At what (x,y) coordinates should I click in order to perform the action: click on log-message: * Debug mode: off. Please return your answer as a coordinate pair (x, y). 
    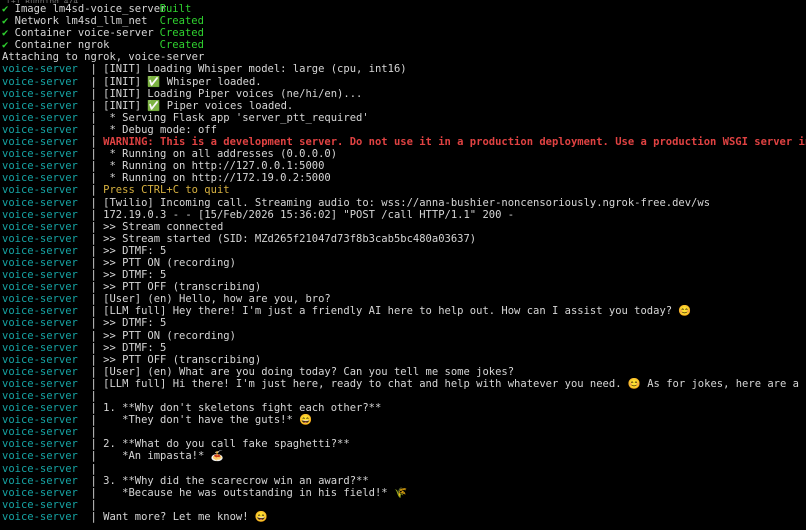
    Looking at the image, I should click on (160, 129).